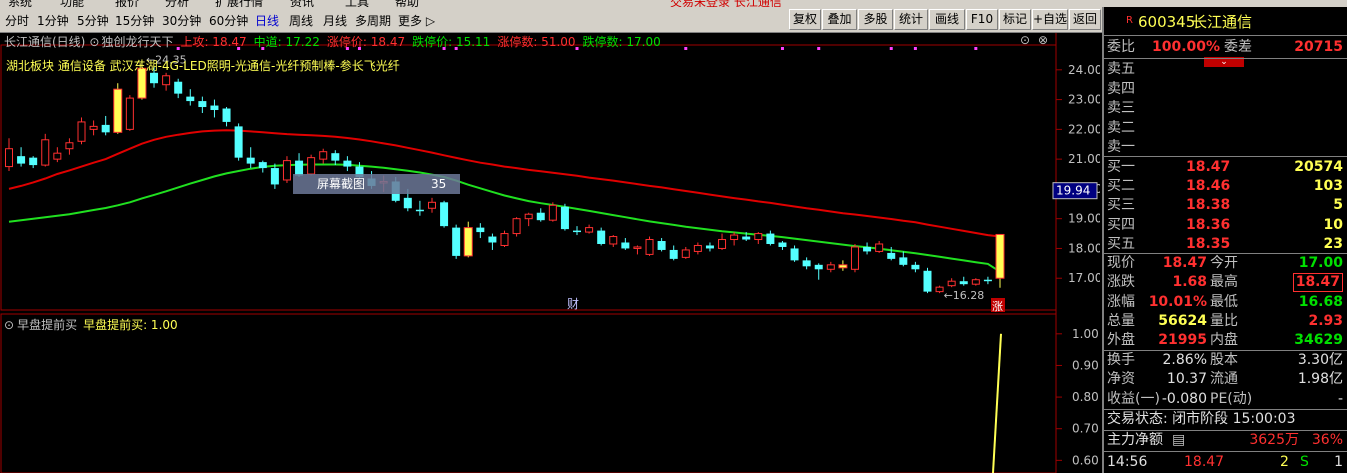  Describe the element at coordinates (335, 20) in the screenshot. I see `period-8: 月线` at that location.